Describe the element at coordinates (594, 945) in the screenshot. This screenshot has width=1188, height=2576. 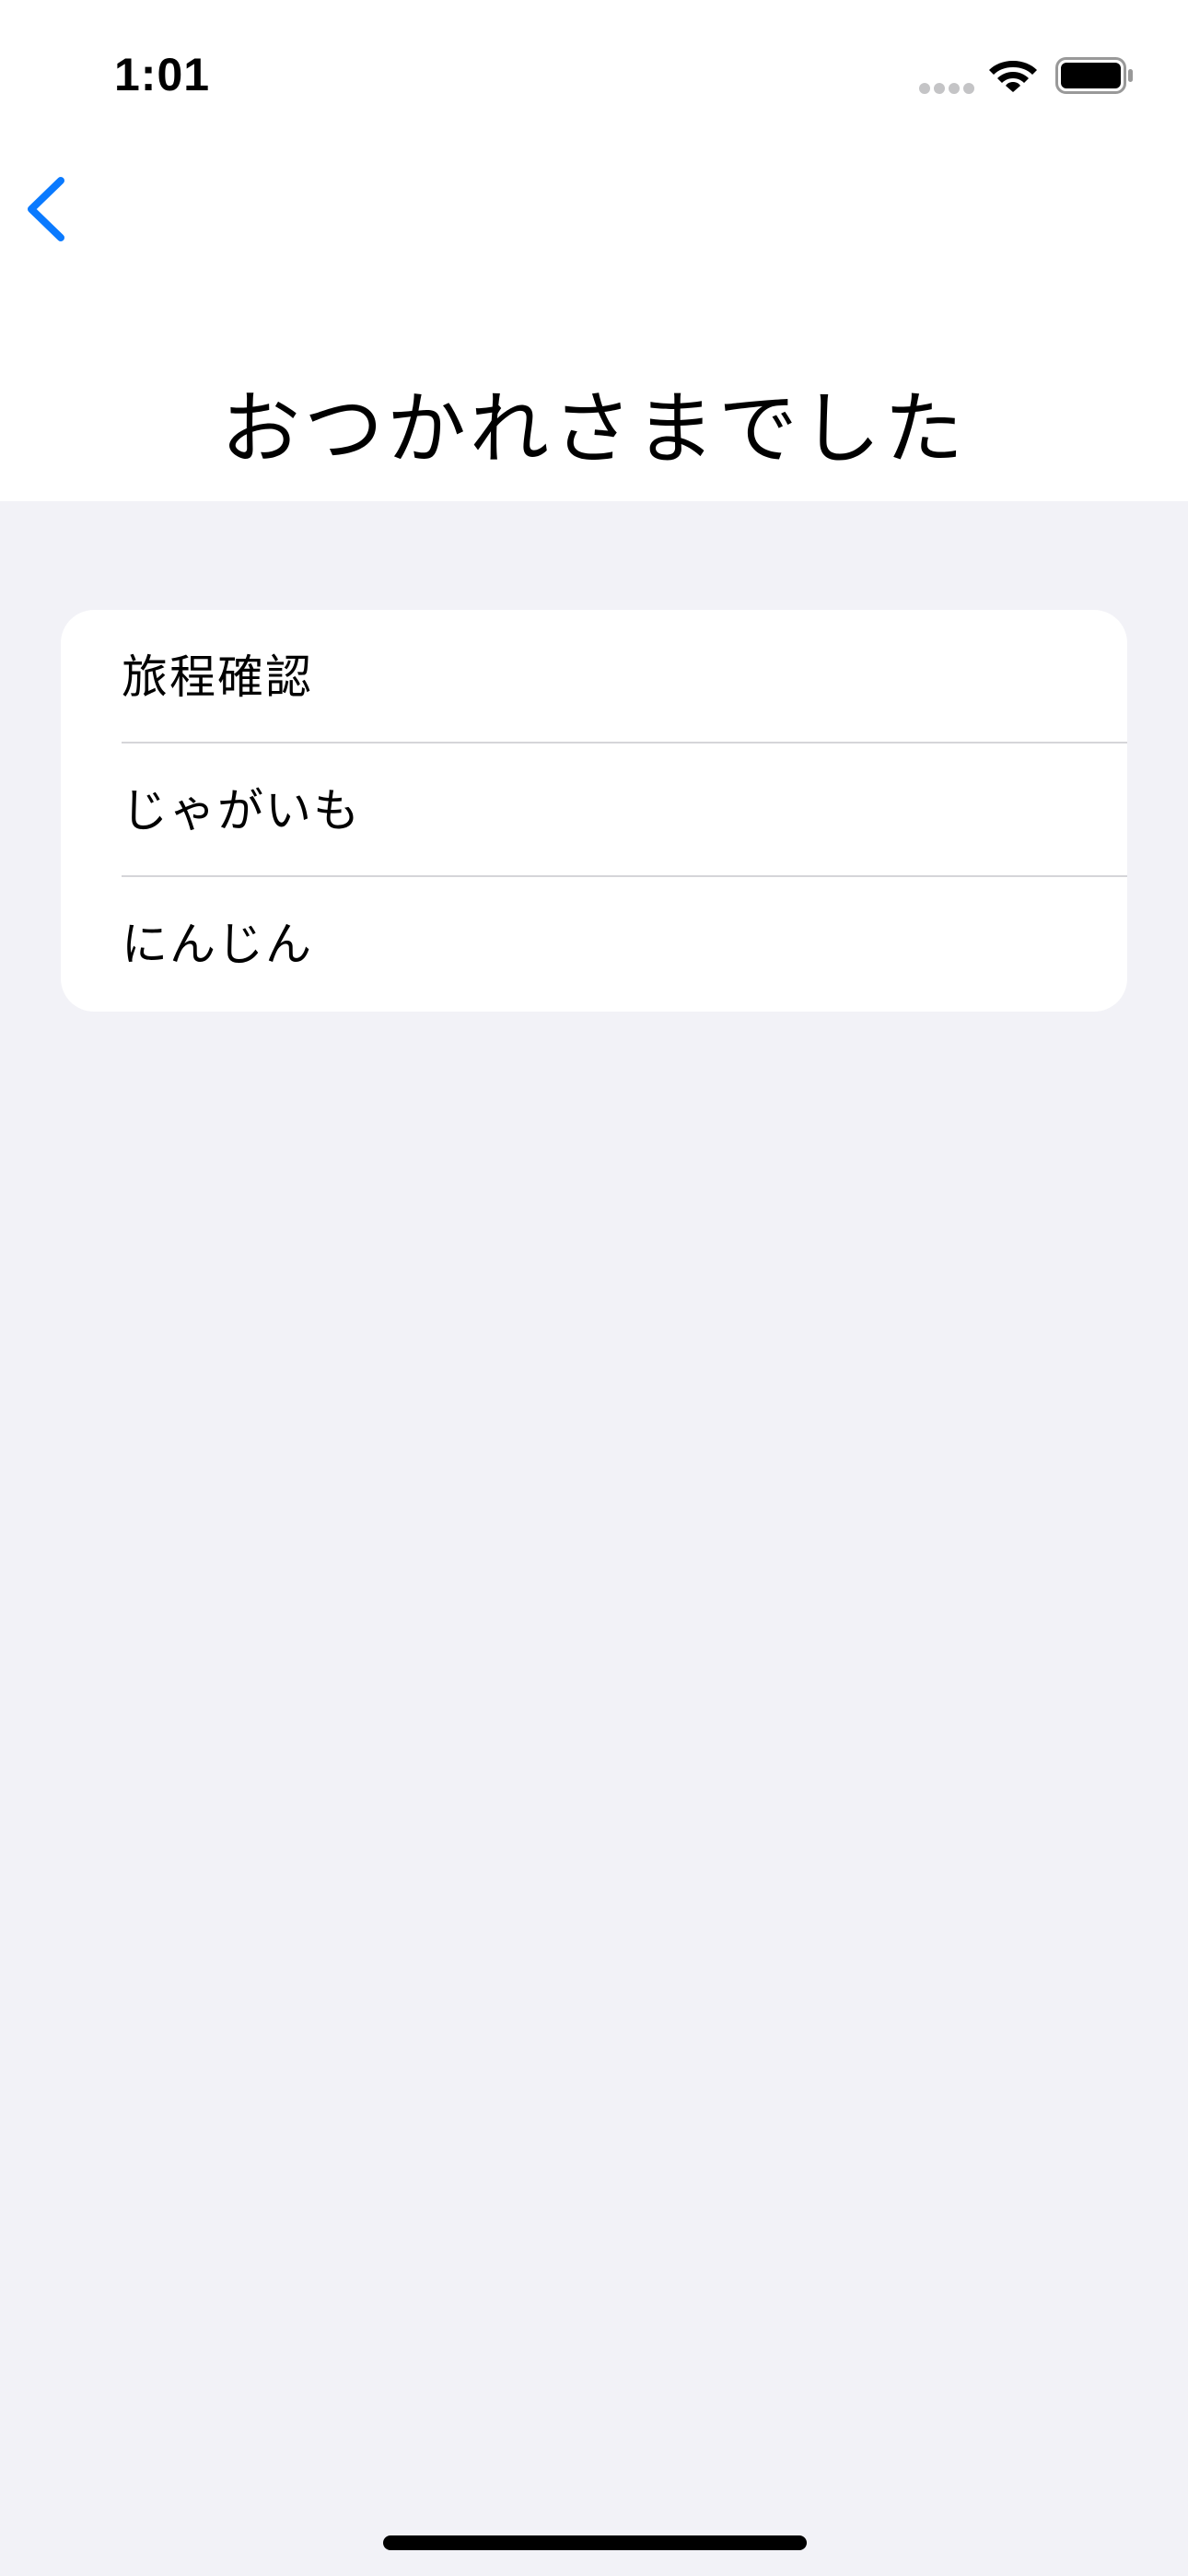
I see `list-item-carrot: にんじん` at that location.